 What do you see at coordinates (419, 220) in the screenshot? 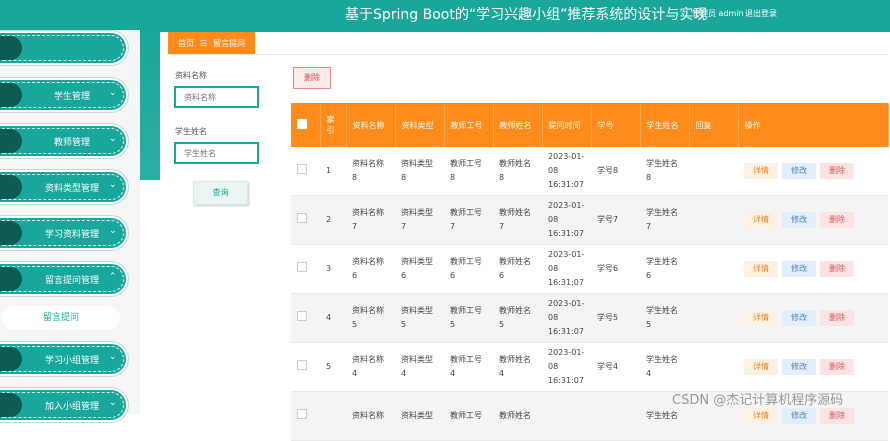
I see `cell-material-type: 资料类型7` at bounding box center [419, 220].